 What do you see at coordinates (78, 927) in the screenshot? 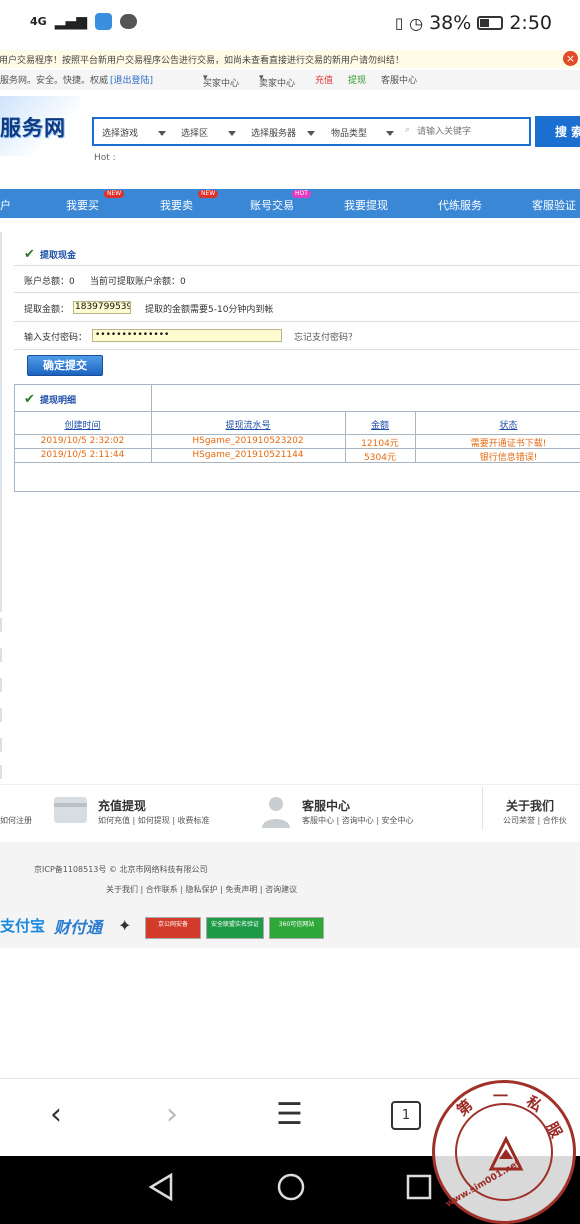
I see `tenpay-logo: 财付通` at bounding box center [78, 927].